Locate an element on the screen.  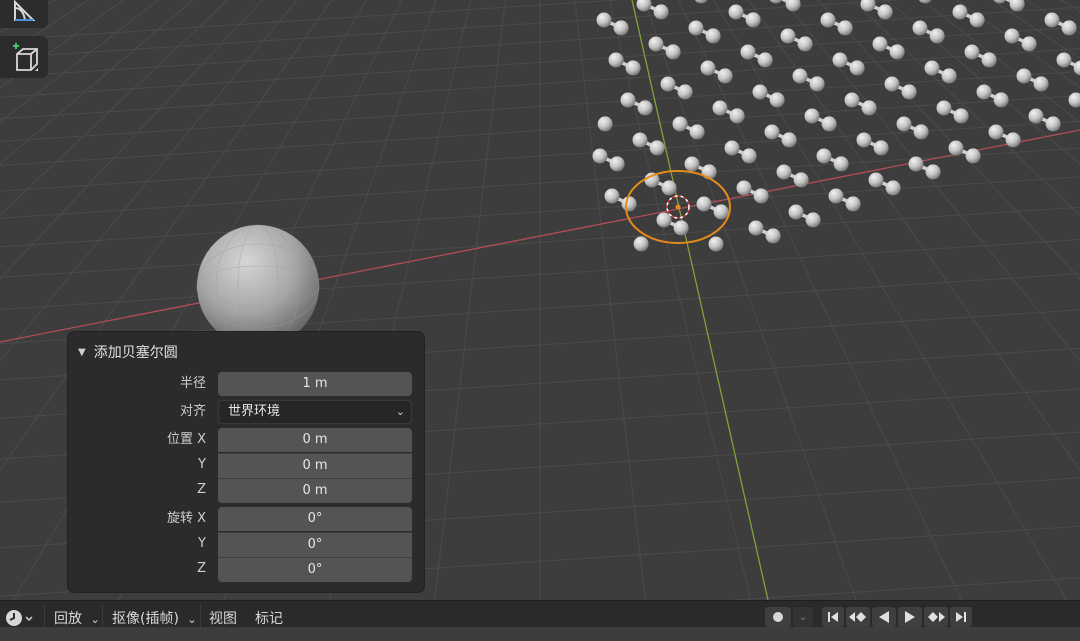
location-x-field: 0 m is located at coordinates (315, 440).